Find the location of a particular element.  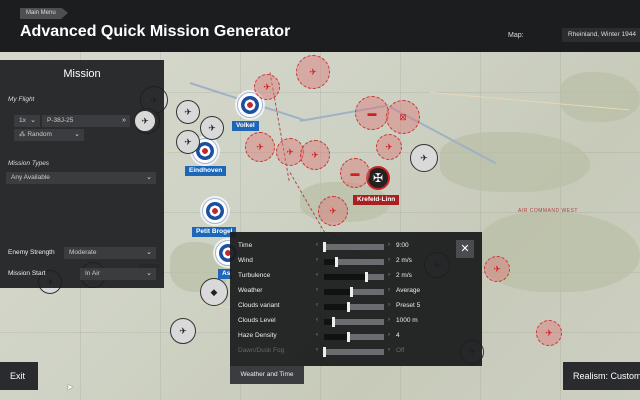

enemy-strength-value: Moderate is located at coordinates (83, 252).